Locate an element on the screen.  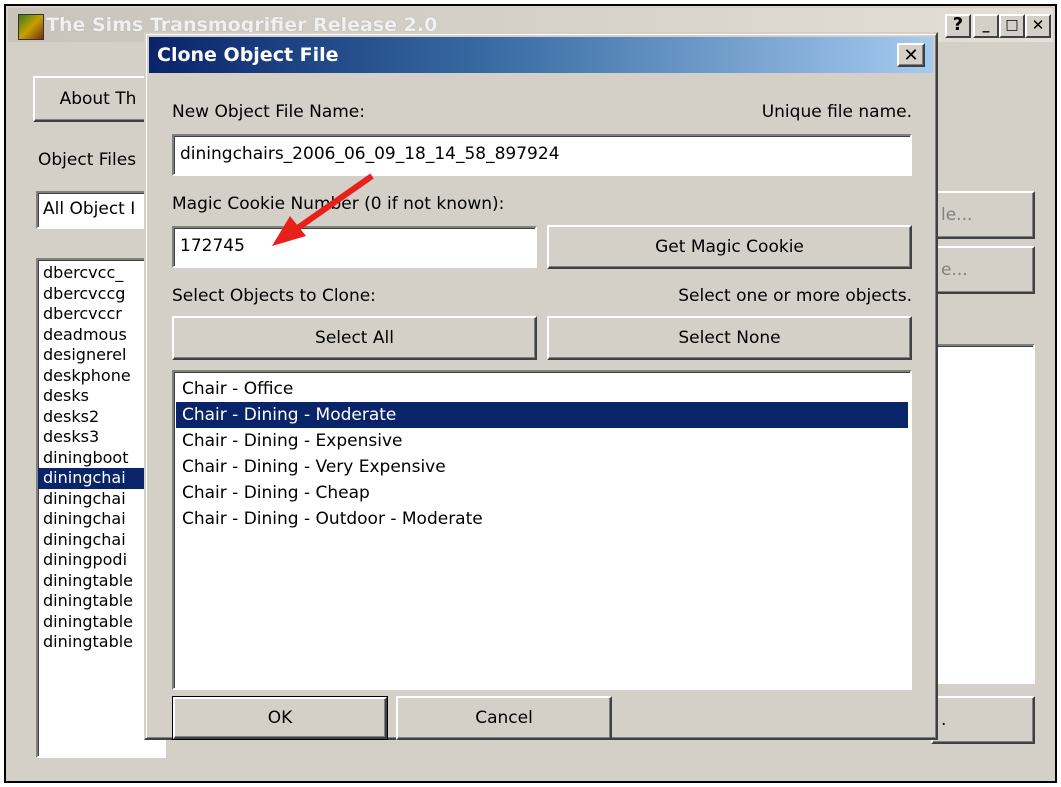
right-bottom-button-label: . is located at coordinates (944, 720).